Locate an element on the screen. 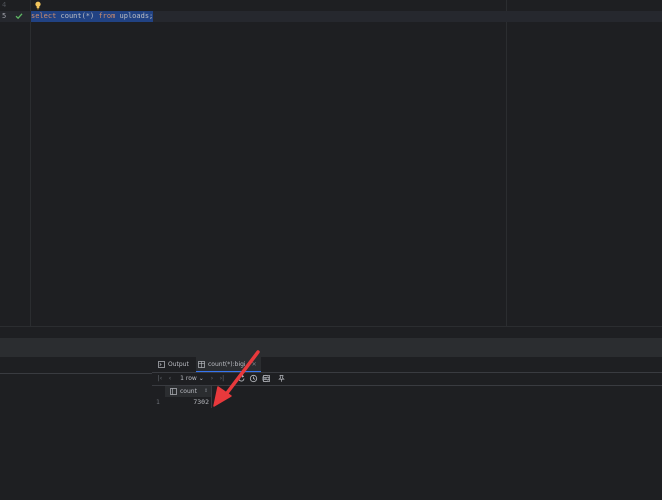  chevron-down-icon: ⌄ is located at coordinates (201, 378).